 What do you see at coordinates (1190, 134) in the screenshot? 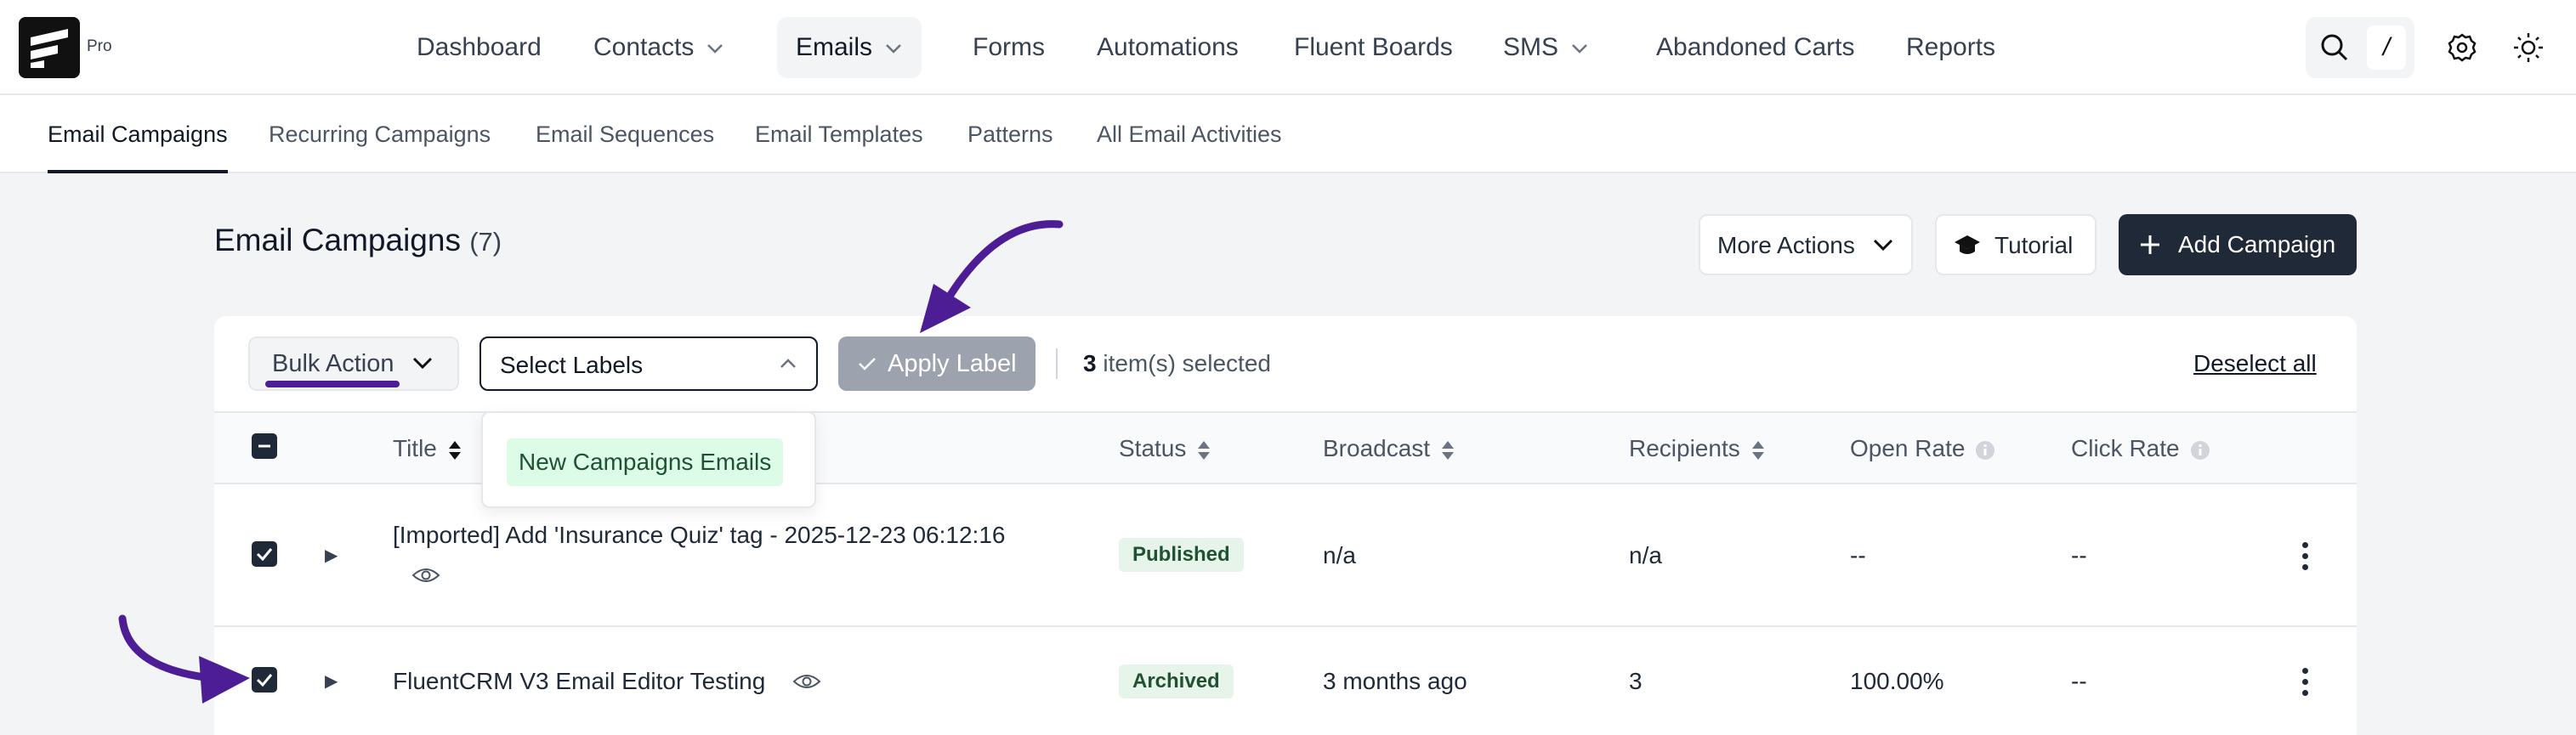
I see `tab-all-email-activities: All Email Activities` at bounding box center [1190, 134].